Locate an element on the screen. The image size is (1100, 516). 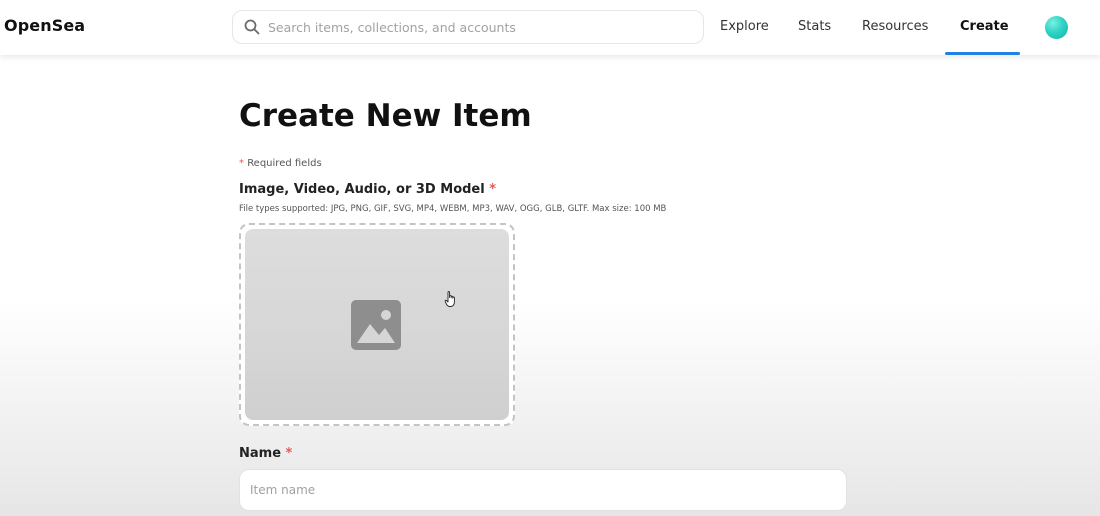
search-input is located at coordinates (478, 27).